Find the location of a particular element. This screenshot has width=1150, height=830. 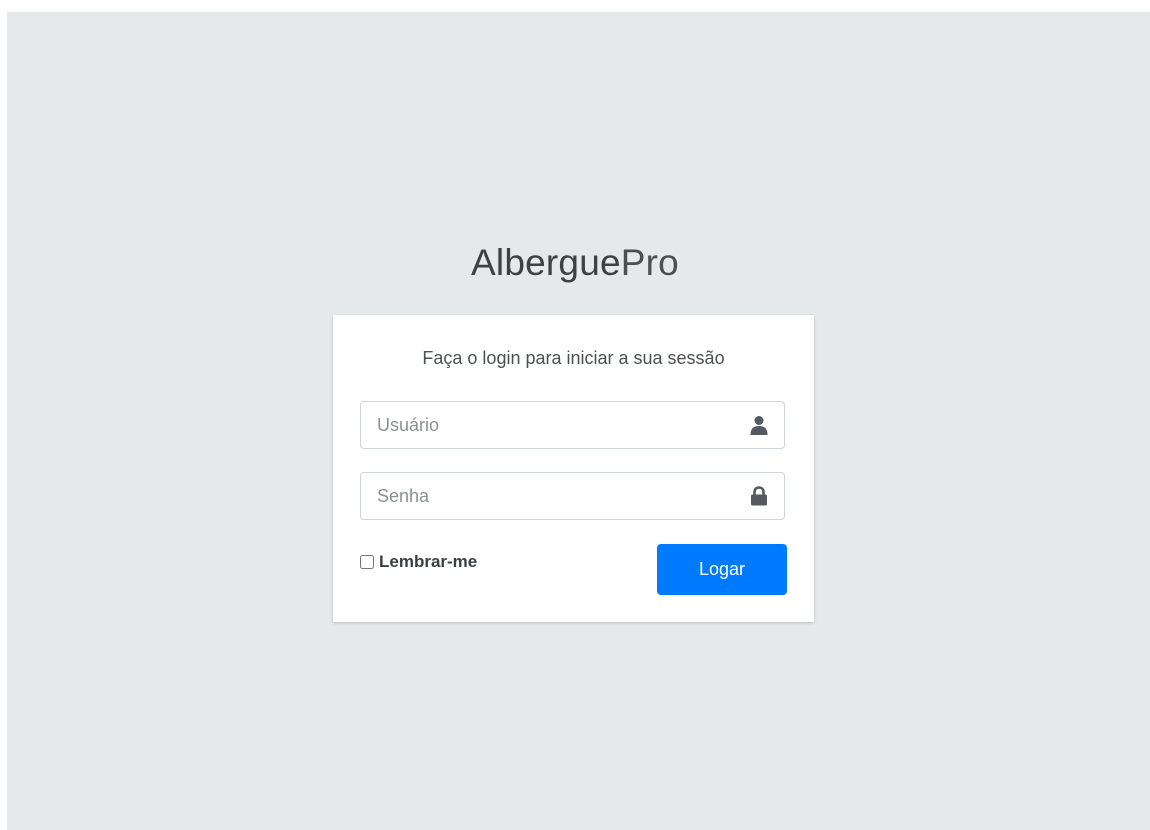

remember-me: Lembrar-me is located at coordinates (418, 562).